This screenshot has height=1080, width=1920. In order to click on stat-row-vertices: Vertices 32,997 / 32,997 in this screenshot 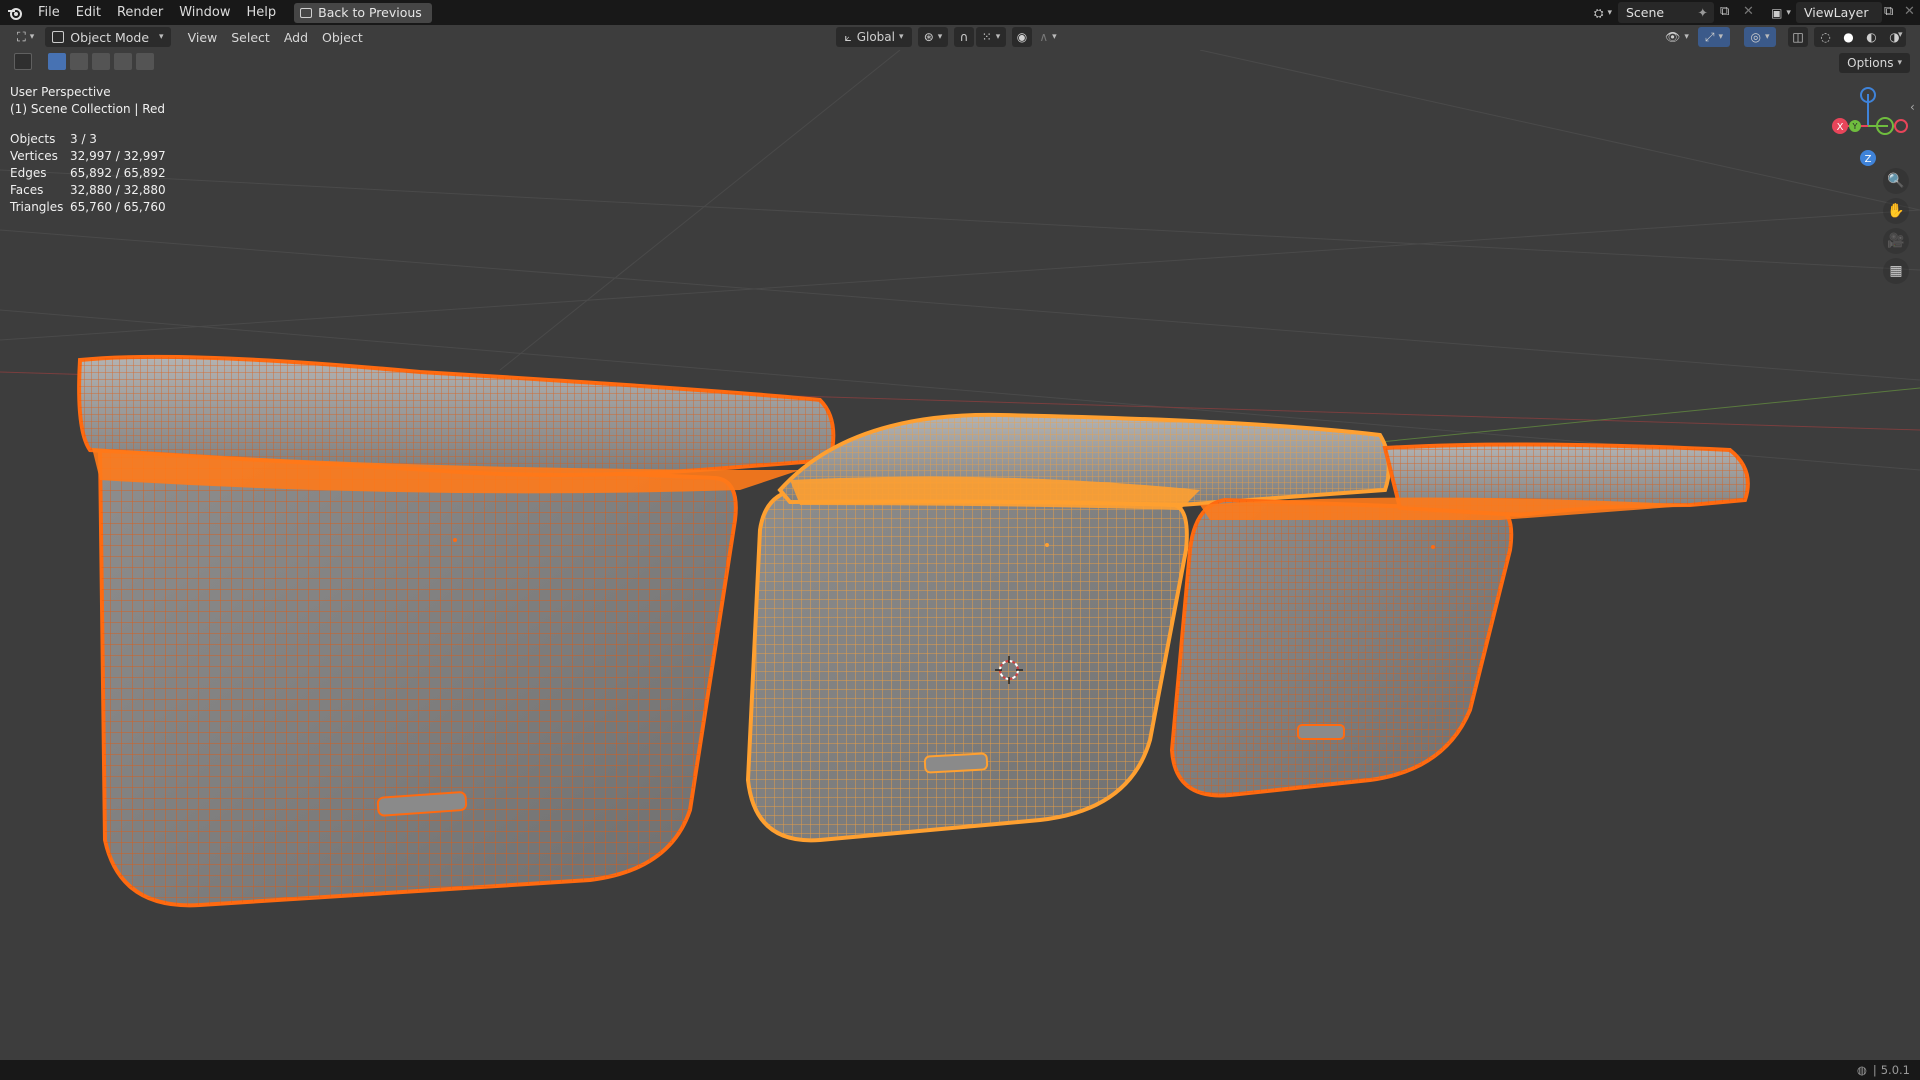, I will do `click(88, 156)`.